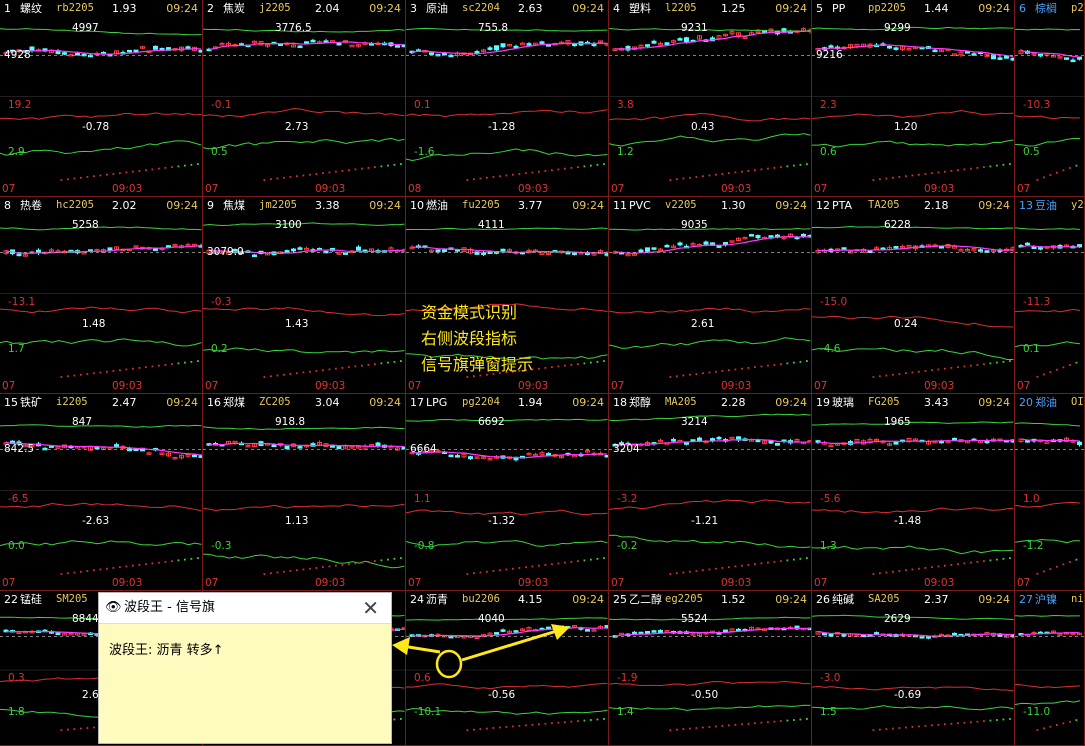  Describe the element at coordinates (507, 599) in the screenshot. I see `panel-header: 24 沥青 bu2206 4.15 09:24` at that location.